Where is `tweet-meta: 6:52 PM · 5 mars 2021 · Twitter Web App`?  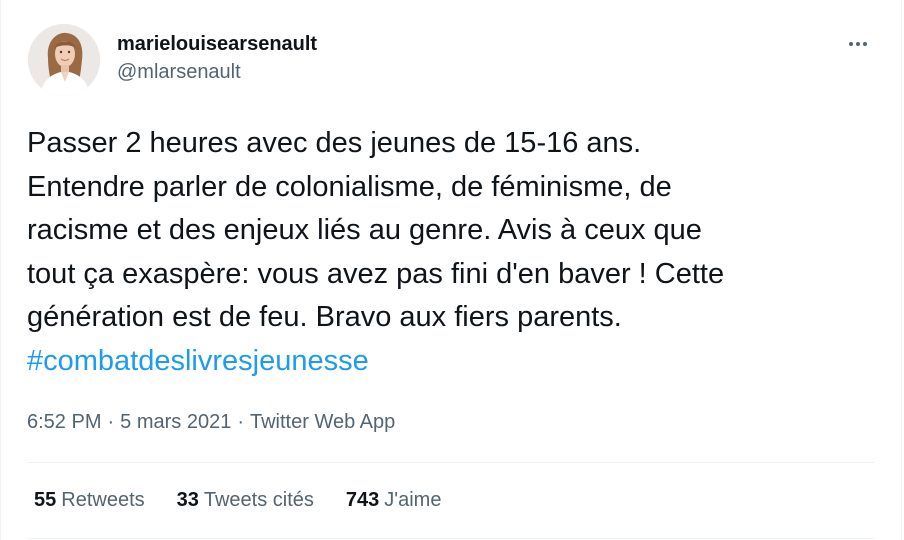 tweet-meta: 6:52 PM · 5 mars 2021 · Twitter Web App is located at coordinates (211, 422).